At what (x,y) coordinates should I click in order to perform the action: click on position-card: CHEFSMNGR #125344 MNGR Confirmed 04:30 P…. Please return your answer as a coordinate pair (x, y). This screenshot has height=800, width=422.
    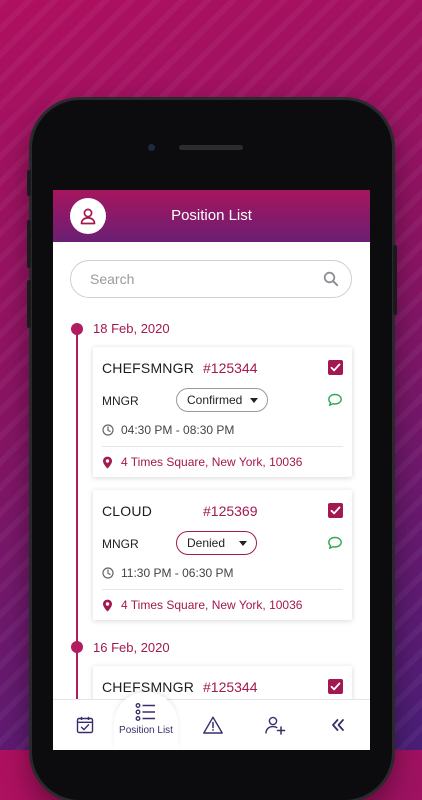
    Looking at the image, I should click on (222, 412).